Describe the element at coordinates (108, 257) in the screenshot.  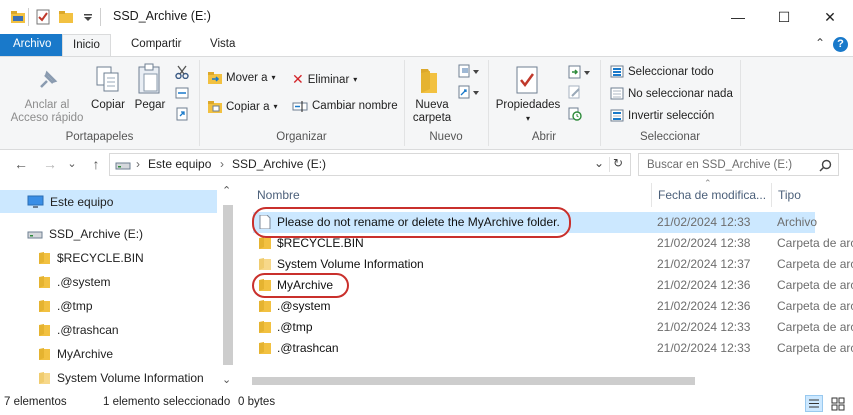
I see `nav-item-folder: $RECYCLE.BIN` at that location.